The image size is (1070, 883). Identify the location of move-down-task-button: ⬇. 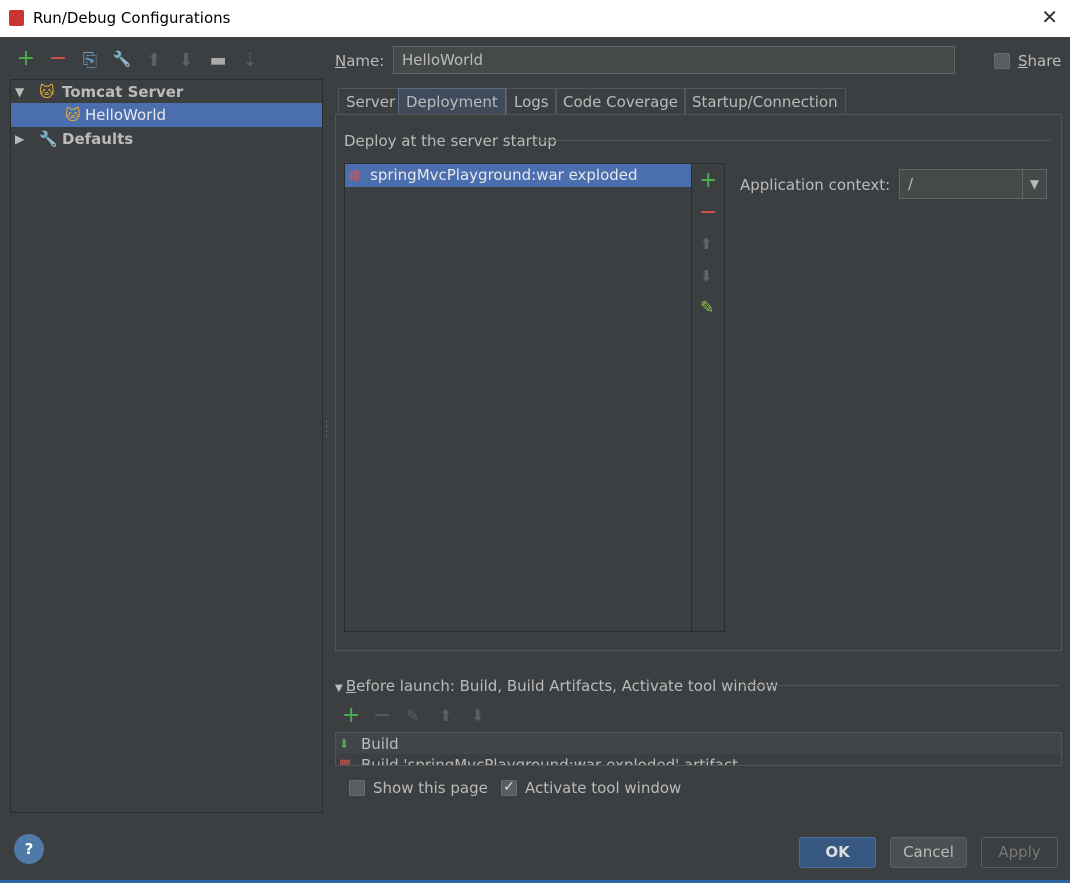
(477, 715).